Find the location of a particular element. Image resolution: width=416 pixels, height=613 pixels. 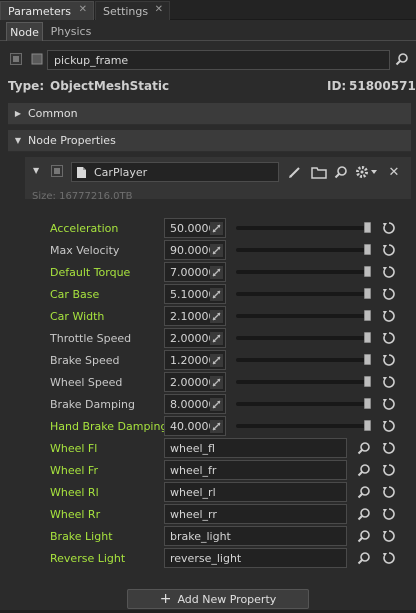

param-value-input: 8.00000 is located at coordinates (195, 404).